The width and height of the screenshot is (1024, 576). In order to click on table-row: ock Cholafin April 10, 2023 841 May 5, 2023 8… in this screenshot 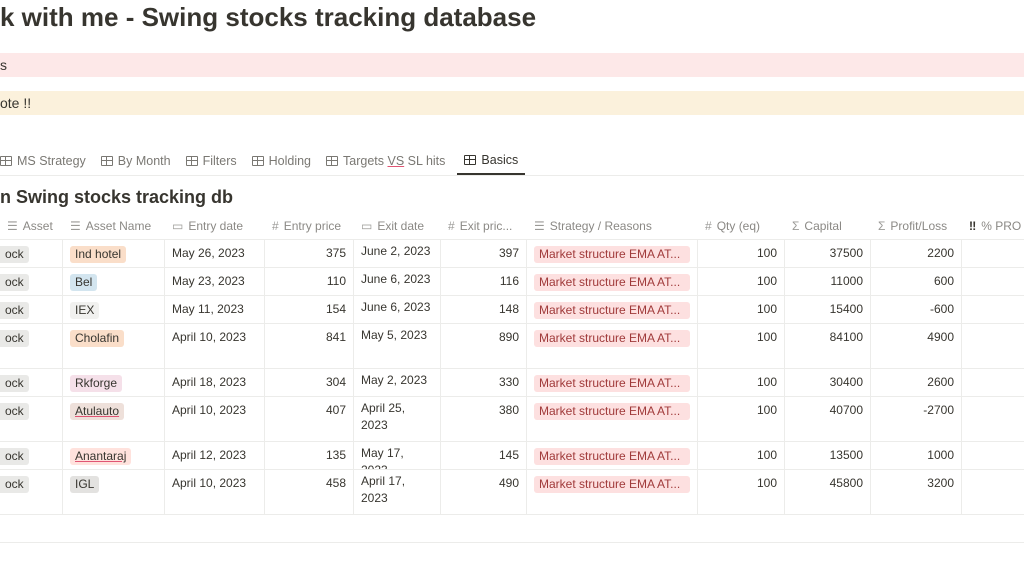, I will do `click(512, 346)`.